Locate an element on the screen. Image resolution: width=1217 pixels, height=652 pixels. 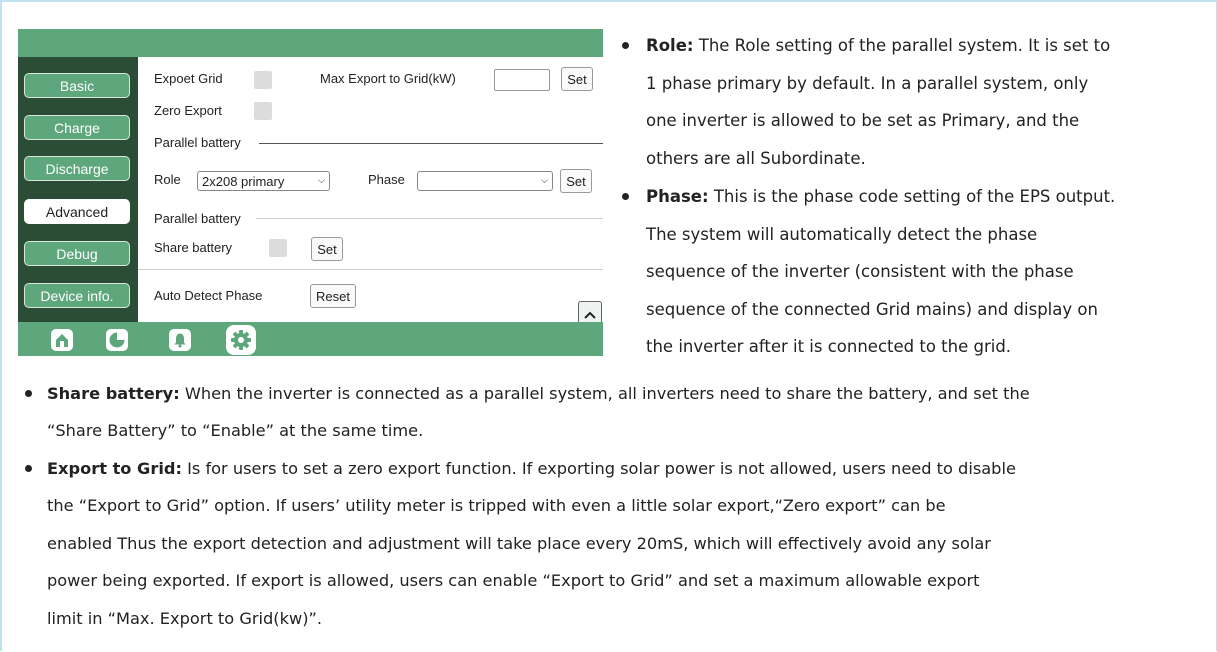
phase-select: ⌵ is located at coordinates (485, 181).